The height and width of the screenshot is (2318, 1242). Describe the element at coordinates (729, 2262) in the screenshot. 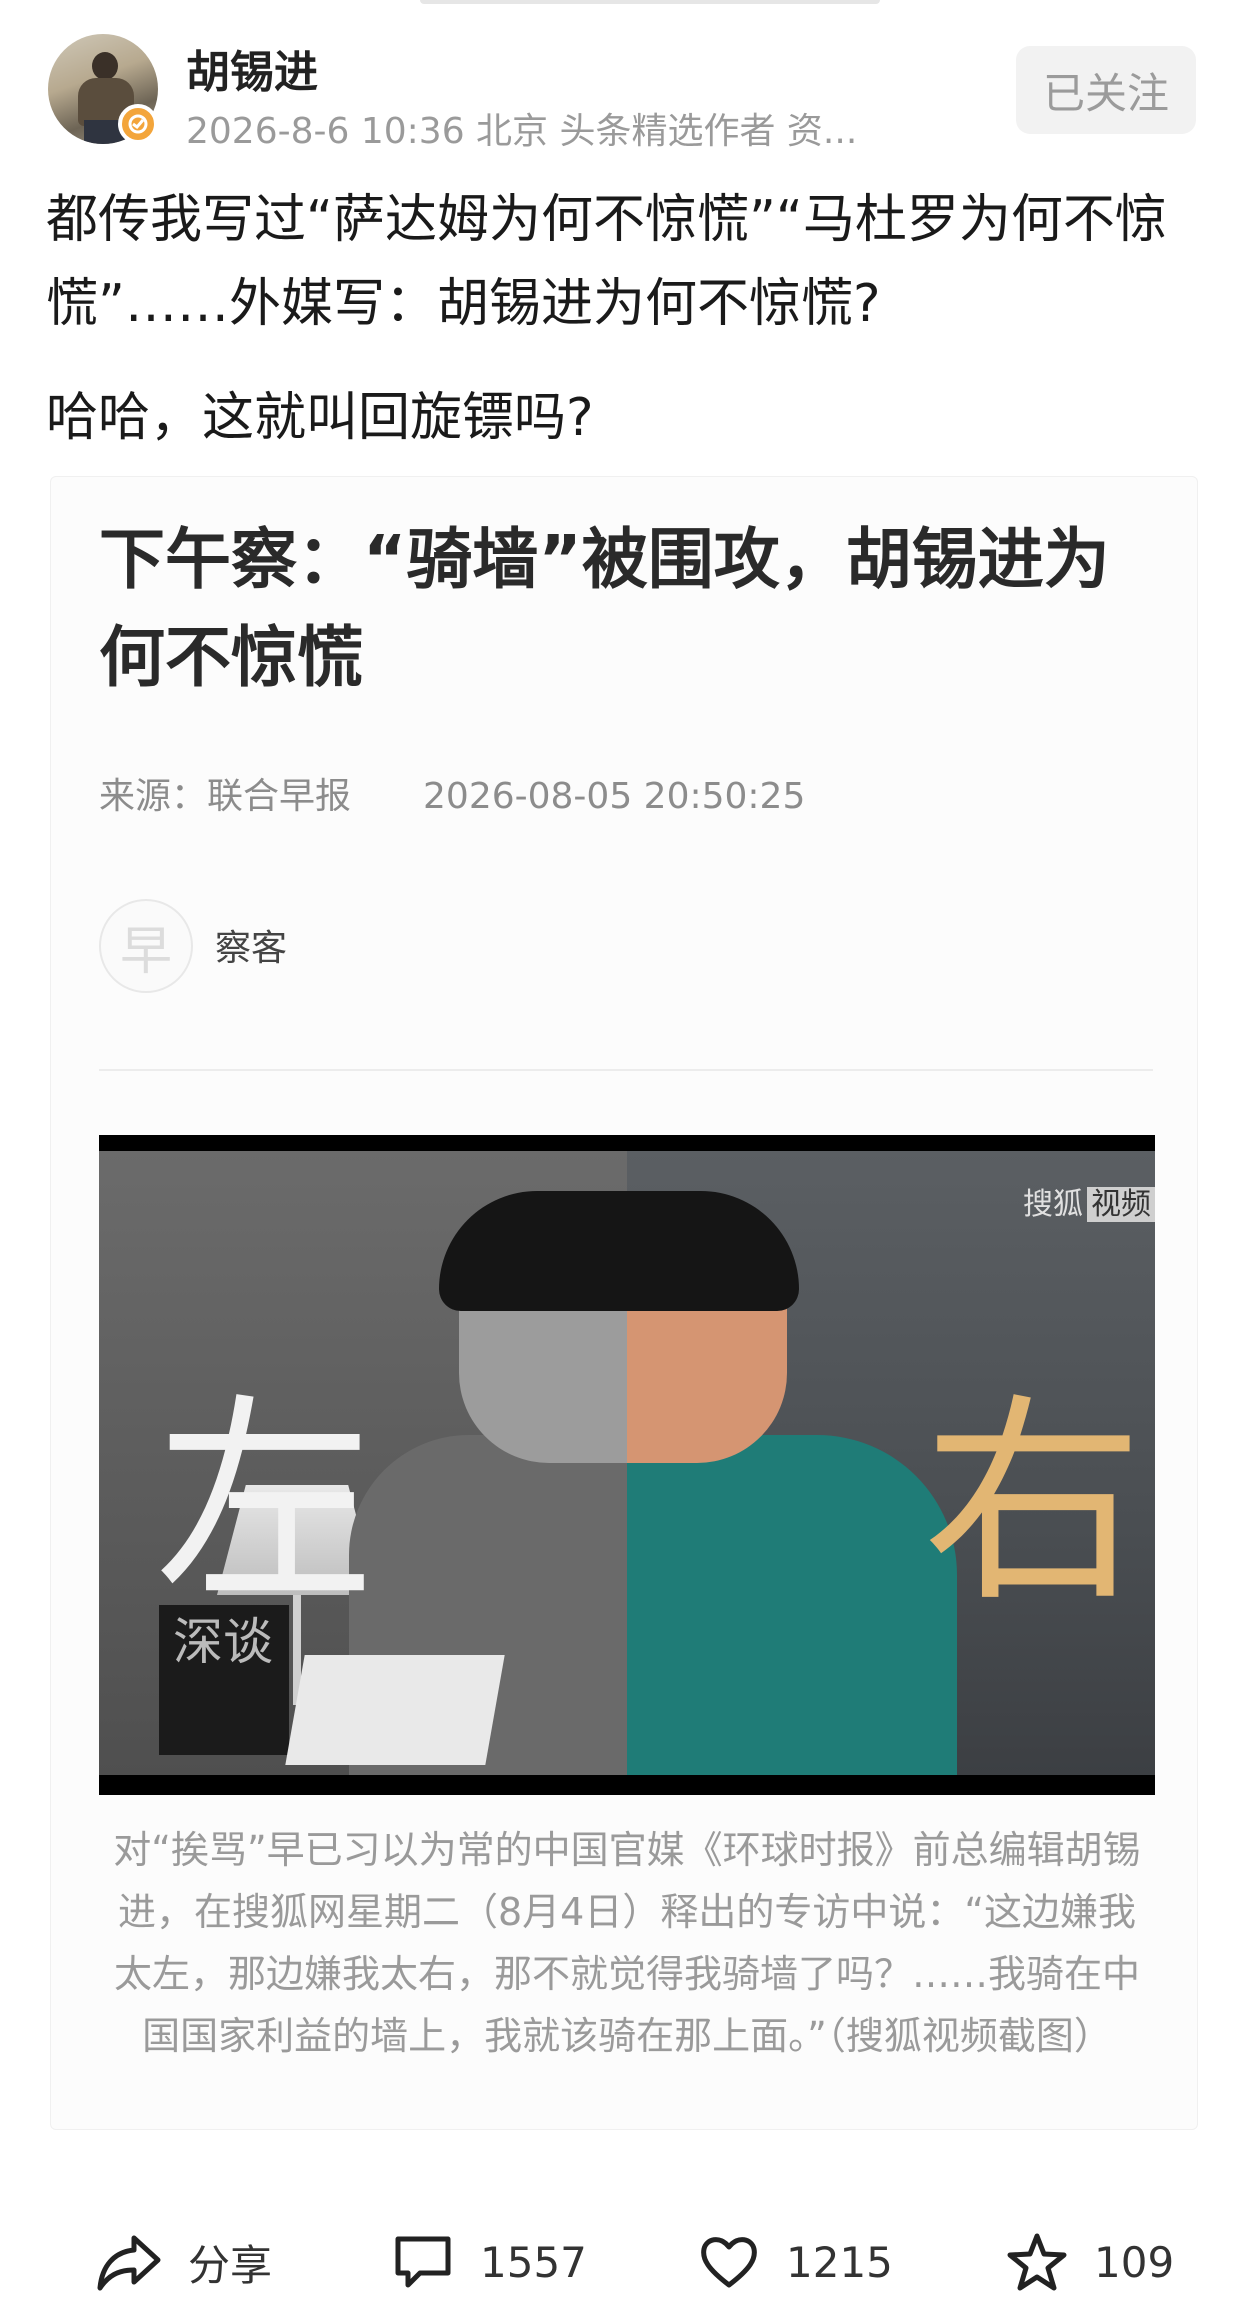

I see `heart-icon` at that location.